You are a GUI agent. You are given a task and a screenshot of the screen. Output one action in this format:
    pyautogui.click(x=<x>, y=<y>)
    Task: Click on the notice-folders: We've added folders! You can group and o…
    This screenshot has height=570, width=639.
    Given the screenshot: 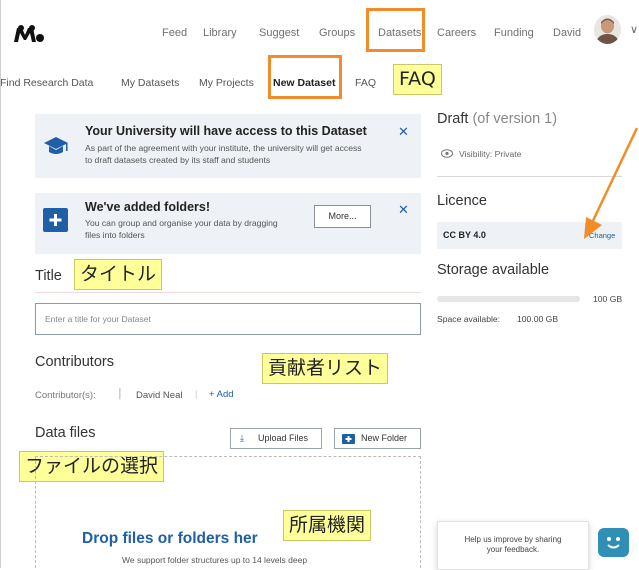 What is the action you would take?
    pyautogui.click(x=228, y=223)
    